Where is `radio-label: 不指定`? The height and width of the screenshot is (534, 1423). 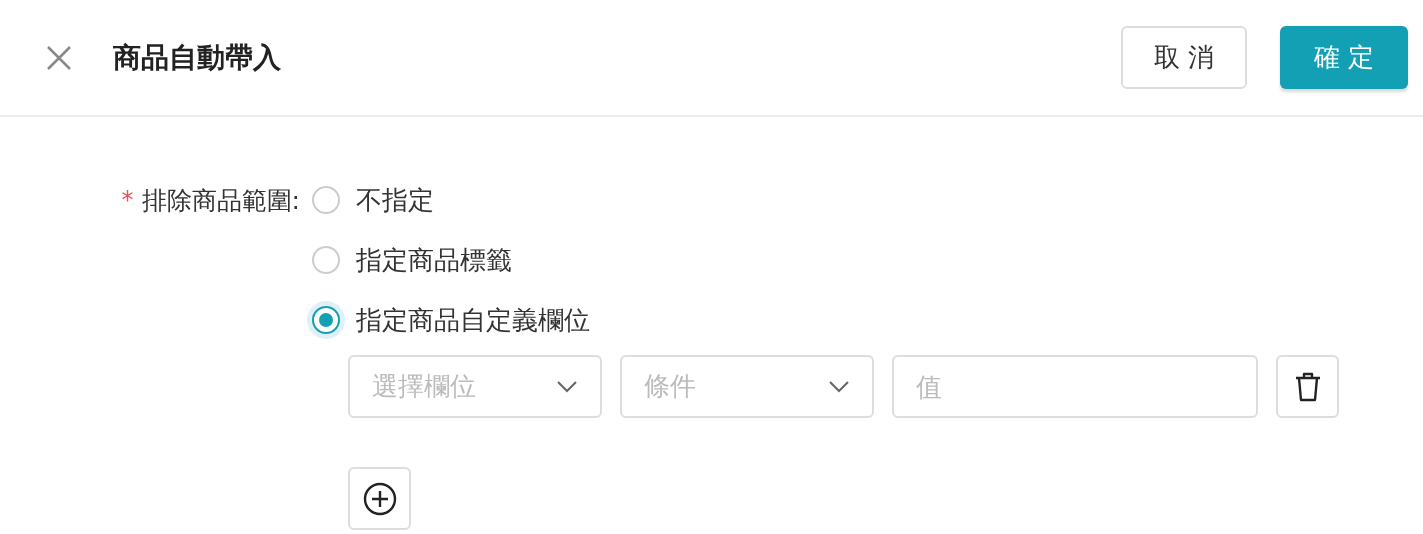
radio-label: 不指定 is located at coordinates (395, 200).